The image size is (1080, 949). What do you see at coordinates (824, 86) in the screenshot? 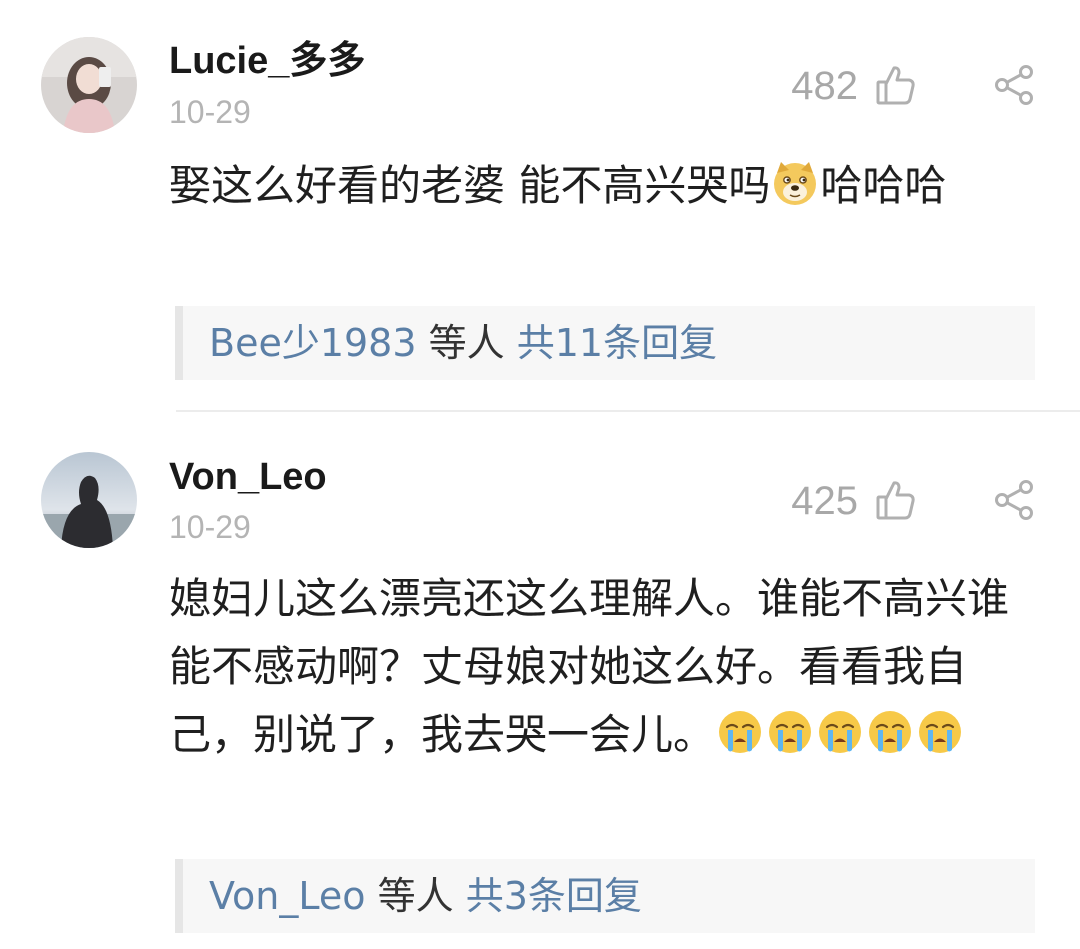
I see `like-count: 482` at bounding box center [824, 86].